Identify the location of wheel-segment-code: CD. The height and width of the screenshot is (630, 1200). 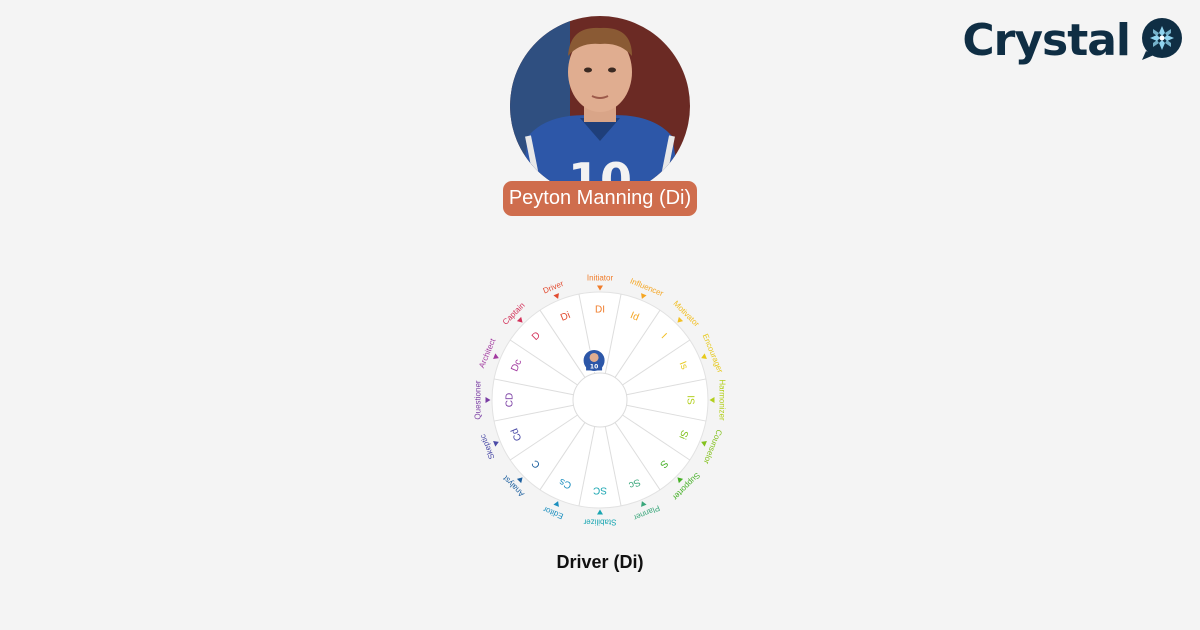
(510, 400).